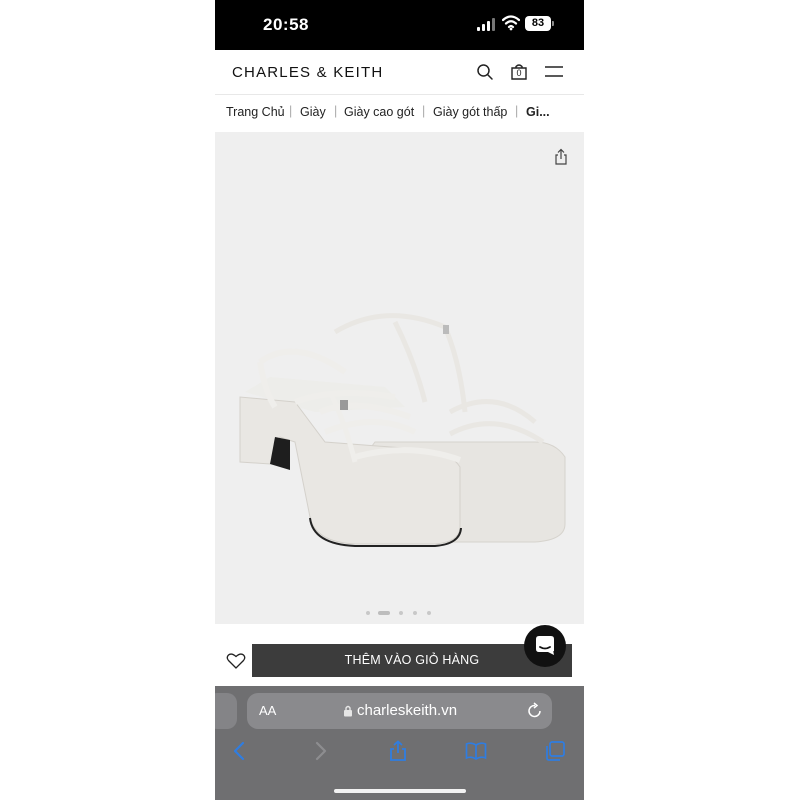 Image resolution: width=800 pixels, height=800 pixels. I want to click on chat-icon, so click(545, 645).